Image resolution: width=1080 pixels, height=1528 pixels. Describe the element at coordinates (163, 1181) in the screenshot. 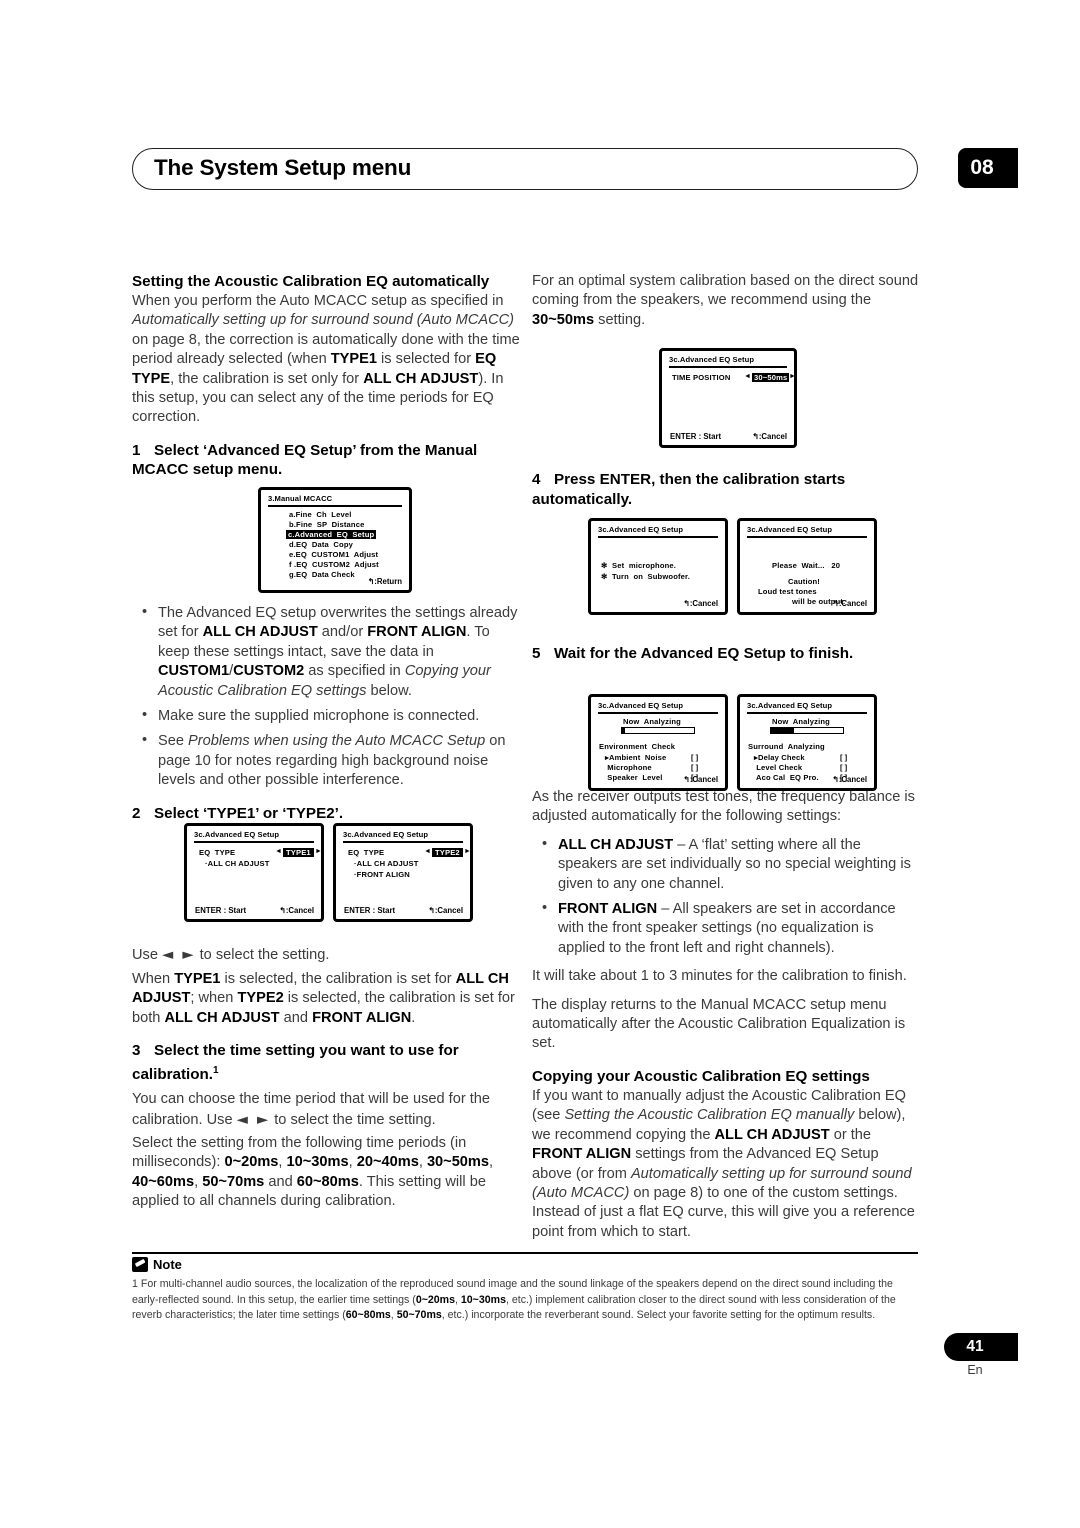

I see `time-period-4: 40~60ms` at that location.